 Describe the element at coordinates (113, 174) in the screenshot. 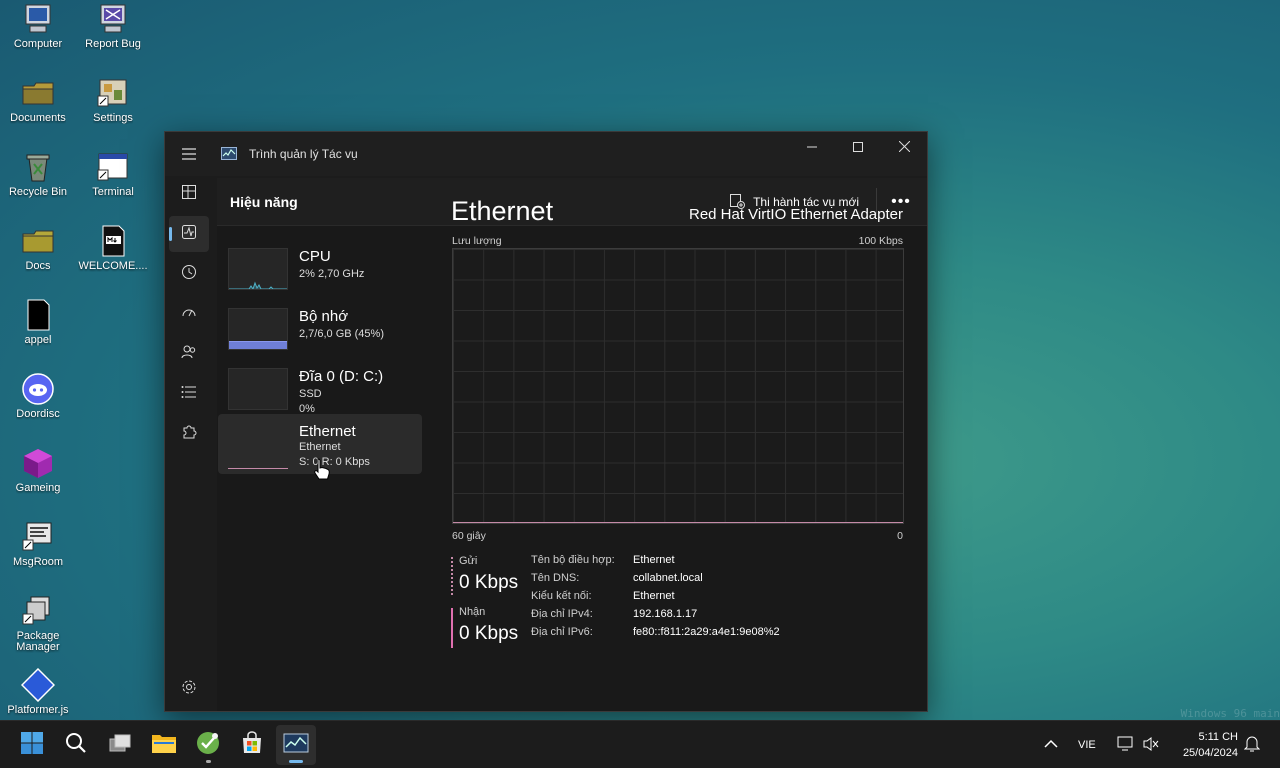

I see `desktop-icon-terminal: Terminal` at that location.